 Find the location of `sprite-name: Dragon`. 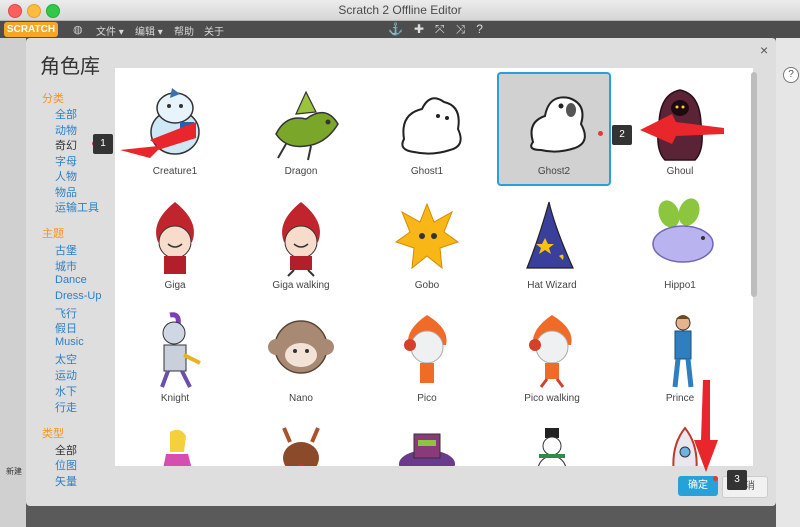

sprite-name: Dragon is located at coordinates (301, 171).